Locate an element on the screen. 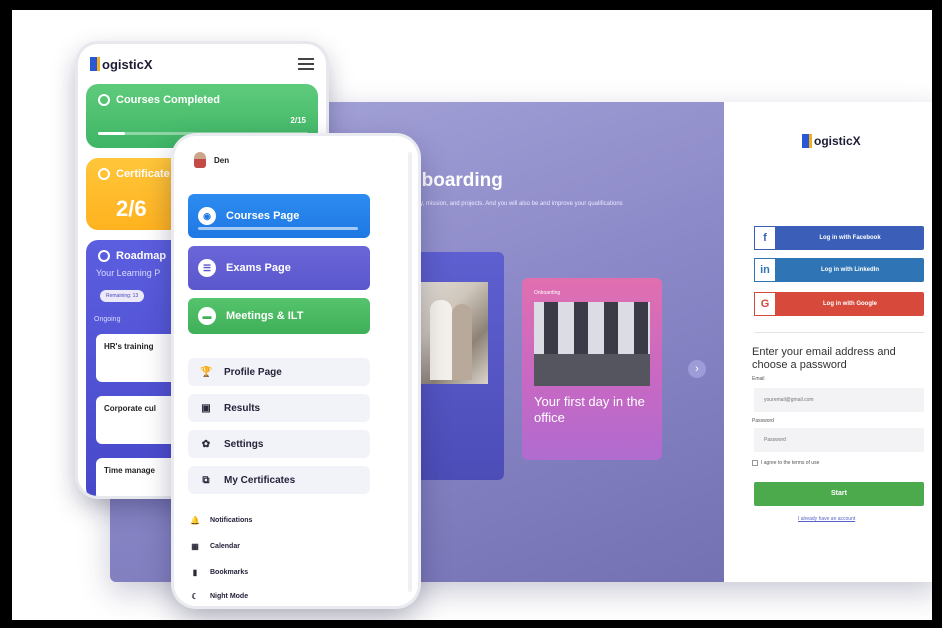 The width and height of the screenshot is (942, 628). my-certificates-button: ⧉ My Certificates is located at coordinates (279, 480).